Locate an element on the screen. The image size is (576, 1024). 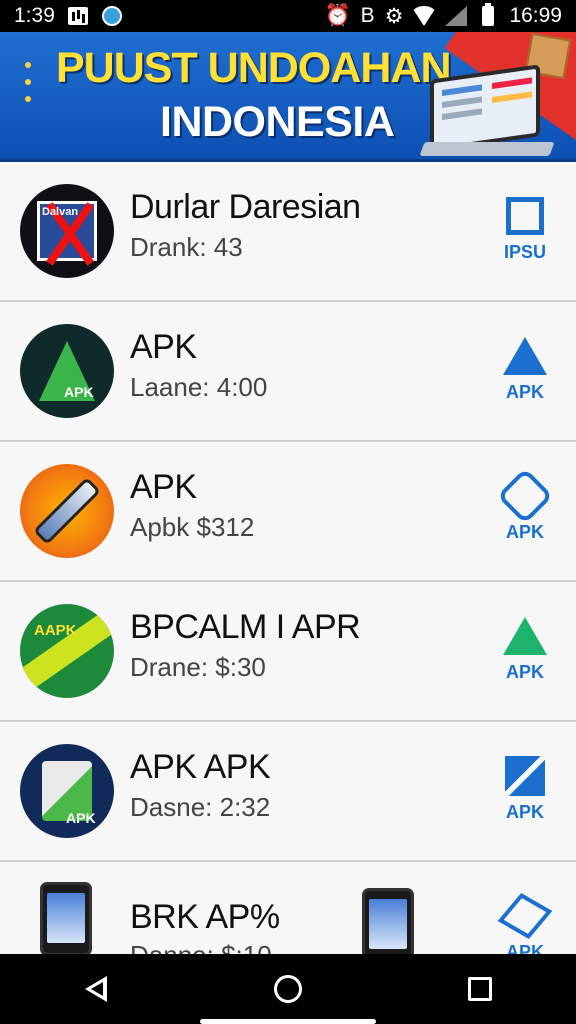
home-icon is located at coordinates (288, 989).